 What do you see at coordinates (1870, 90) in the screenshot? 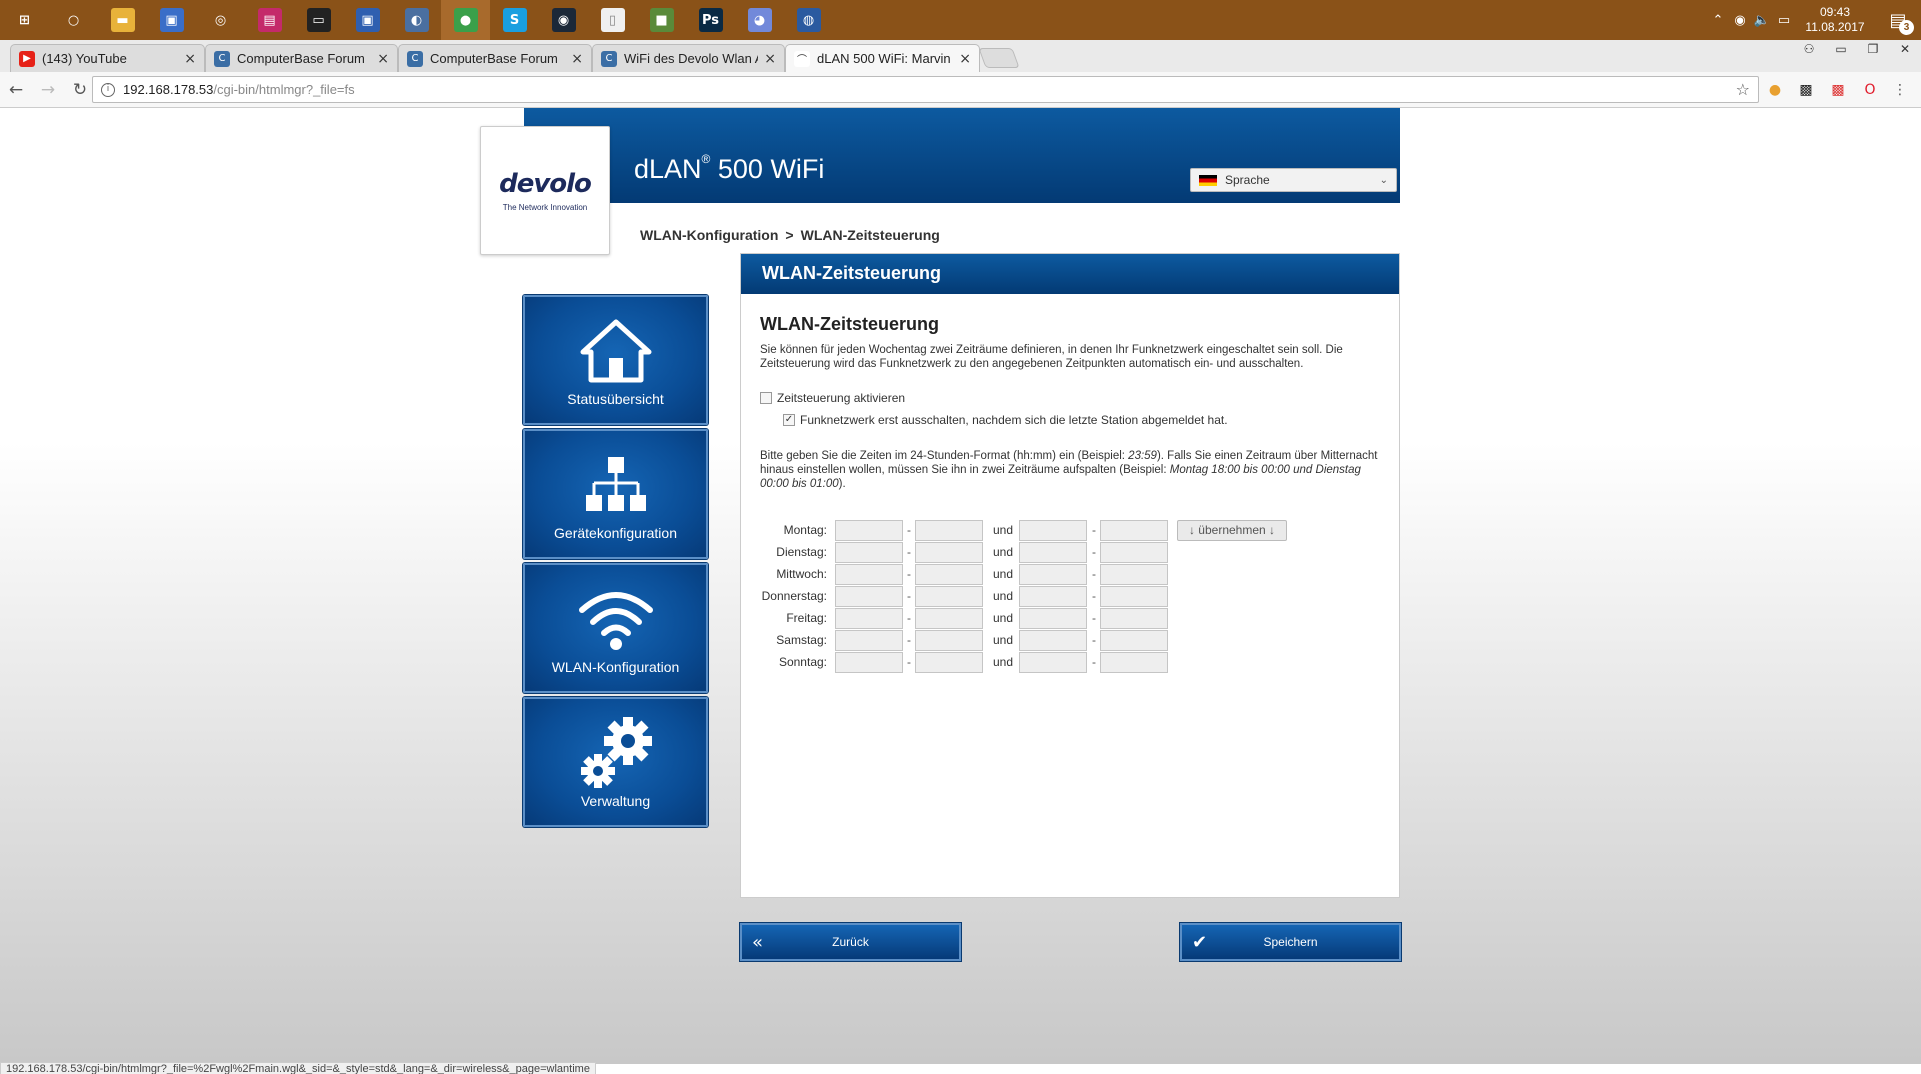
I see `opera-icon: O` at bounding box center [1870, 90].